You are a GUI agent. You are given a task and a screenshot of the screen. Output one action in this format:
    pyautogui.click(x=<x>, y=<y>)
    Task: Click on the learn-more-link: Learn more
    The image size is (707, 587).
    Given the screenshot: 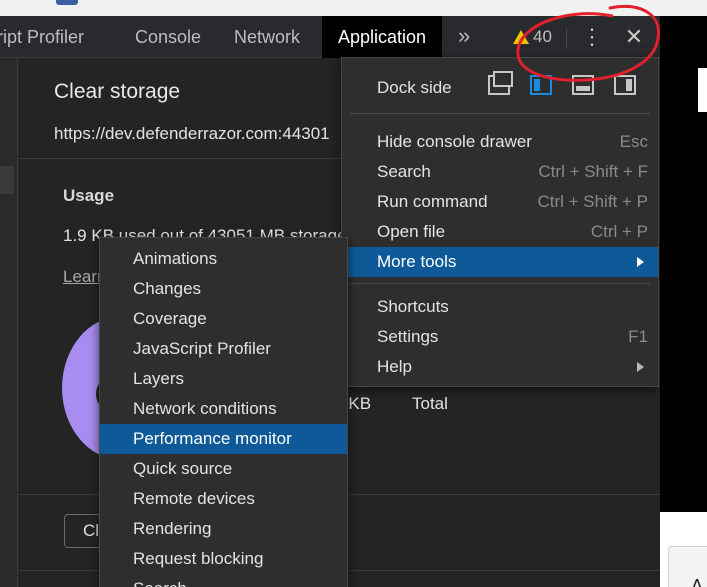 What is the action you would take?
    pyautogui.click(x=83, y=277)
    